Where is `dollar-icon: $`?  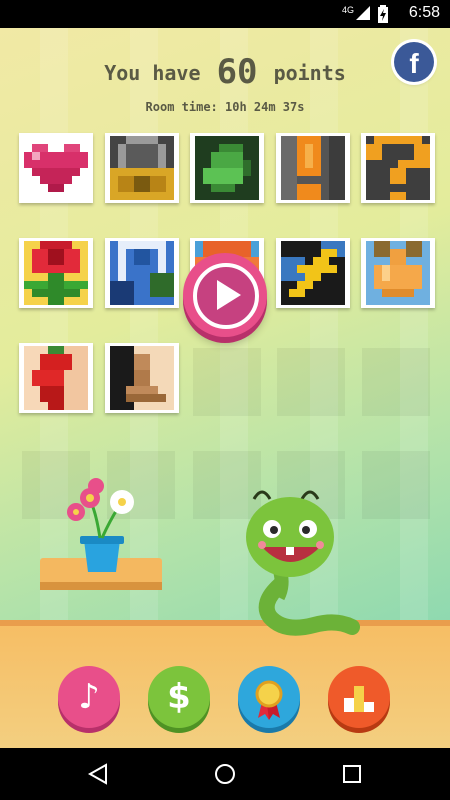 dollar-icon: $ is located at coordinates (179, 697).